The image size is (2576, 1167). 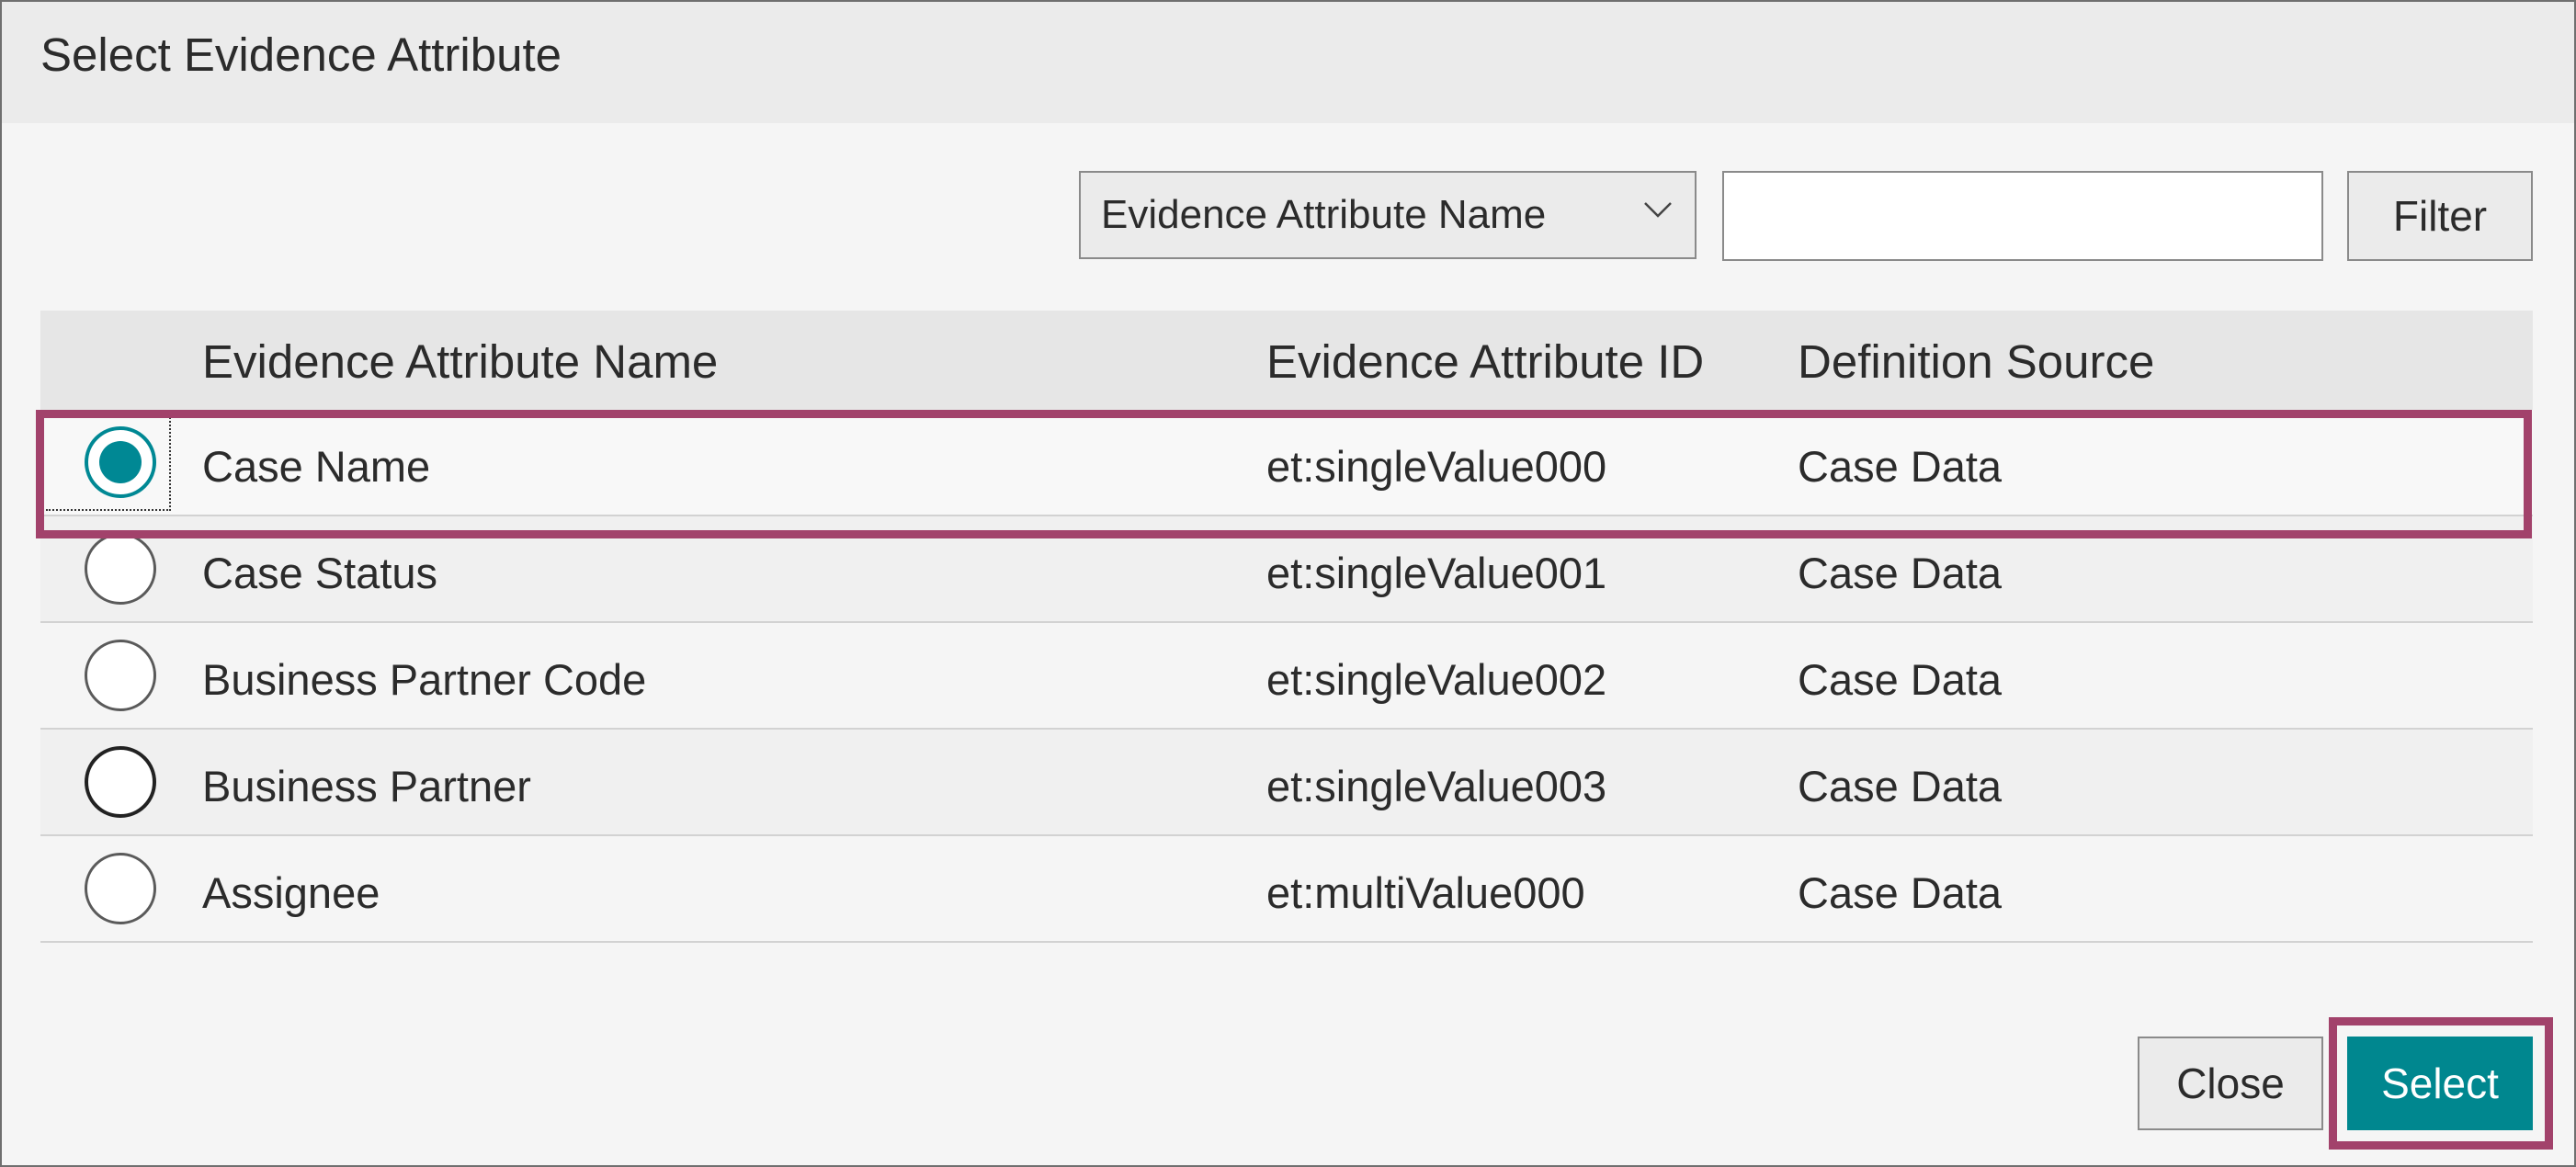 I want to click on column-header-source: Definition Source, so click(x=1976, y=361).